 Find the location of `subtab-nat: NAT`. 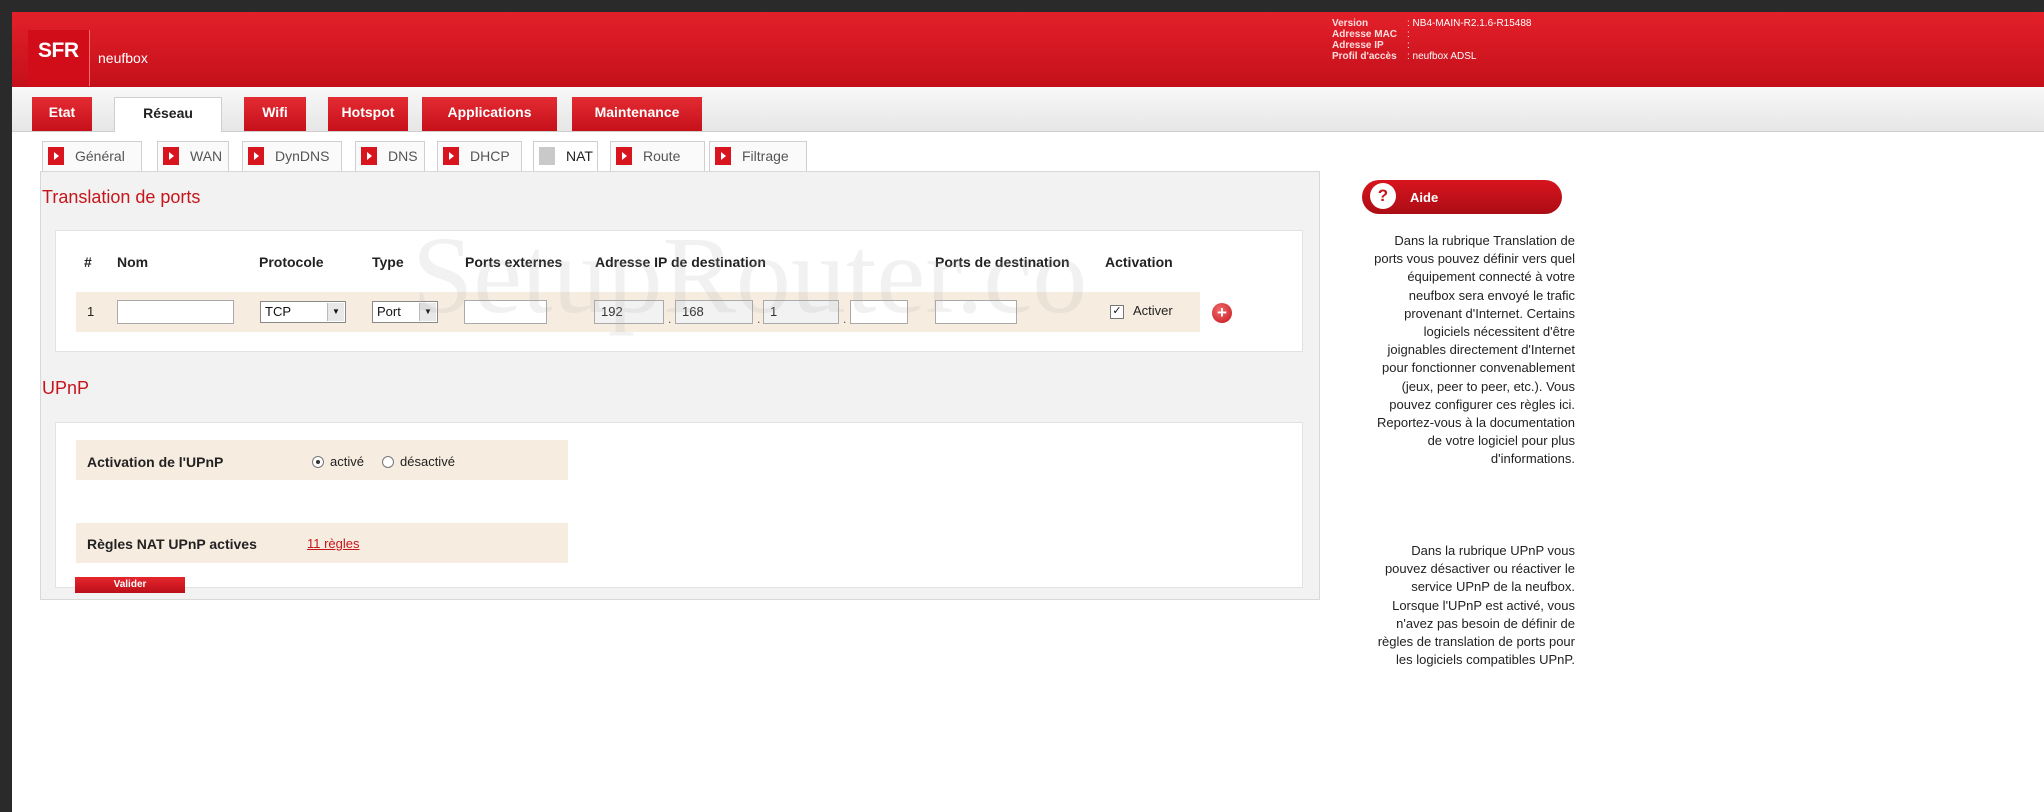

subtab-nat: NAT is located at coordinates (565, 157).